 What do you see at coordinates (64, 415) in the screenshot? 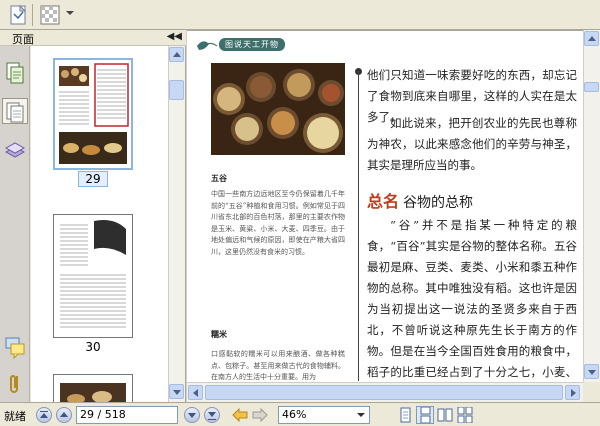
I see `prev-page-icon` at bounding box center [64, 415].